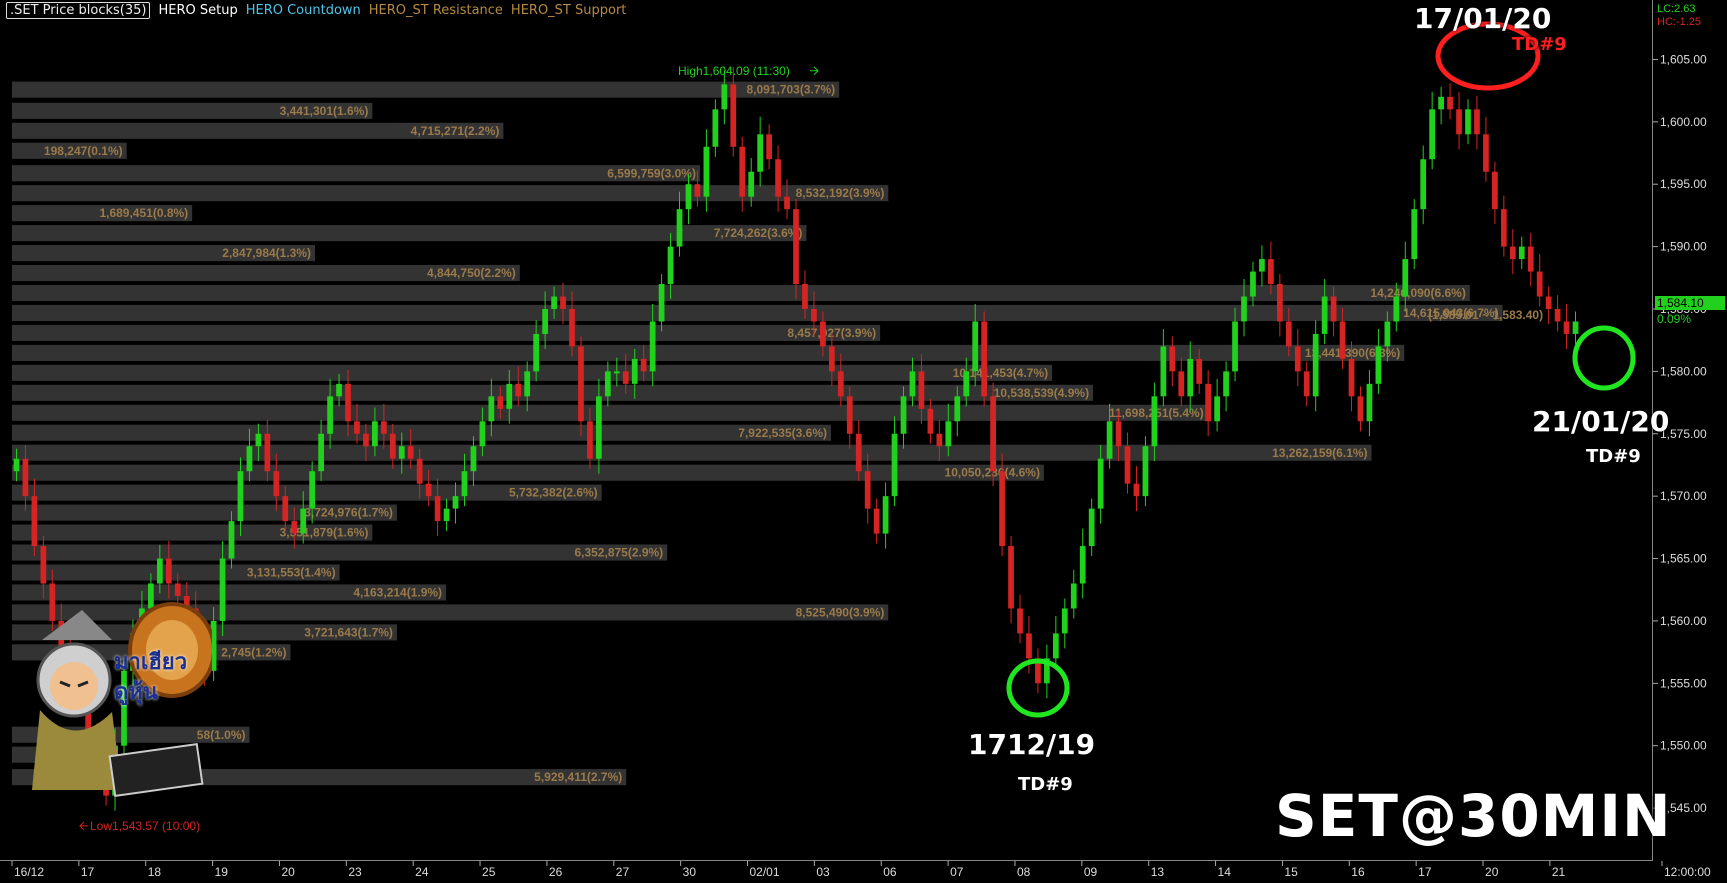 The image size is (1727, 883). I want to click on price-block-label: 2,847,984(1.3%), so click(266, 253).